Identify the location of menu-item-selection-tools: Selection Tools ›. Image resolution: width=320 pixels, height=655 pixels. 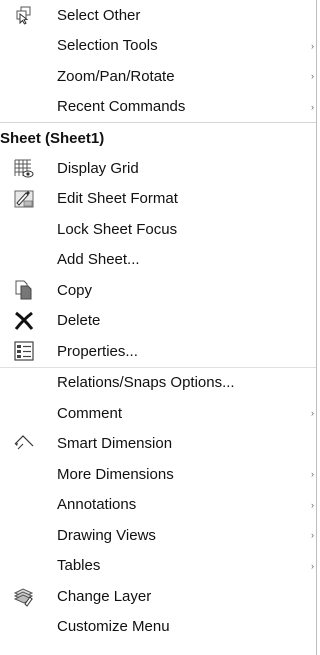
(158, 46).